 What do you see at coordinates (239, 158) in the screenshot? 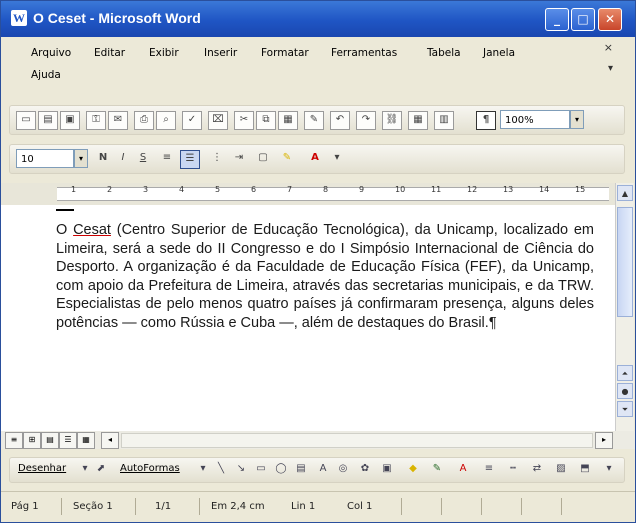
I see `indent-icon: ⇥` at bounding box center [239, 158].